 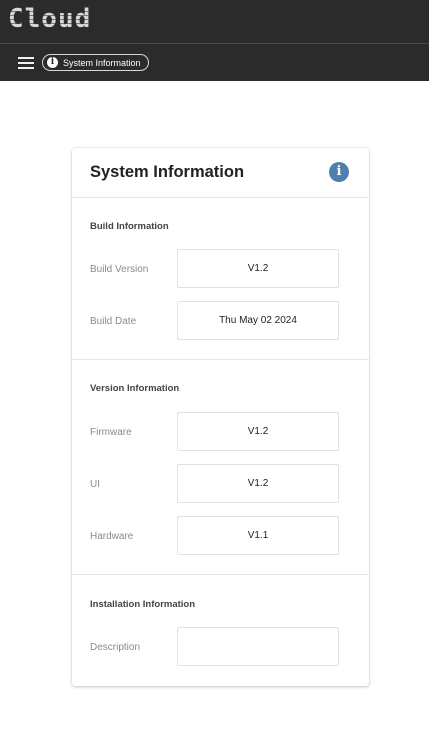 What do you see at coordinates (26, 63) in the screenshot?
I see `hamburger-menu-icon` at bounding box center [26, 63].